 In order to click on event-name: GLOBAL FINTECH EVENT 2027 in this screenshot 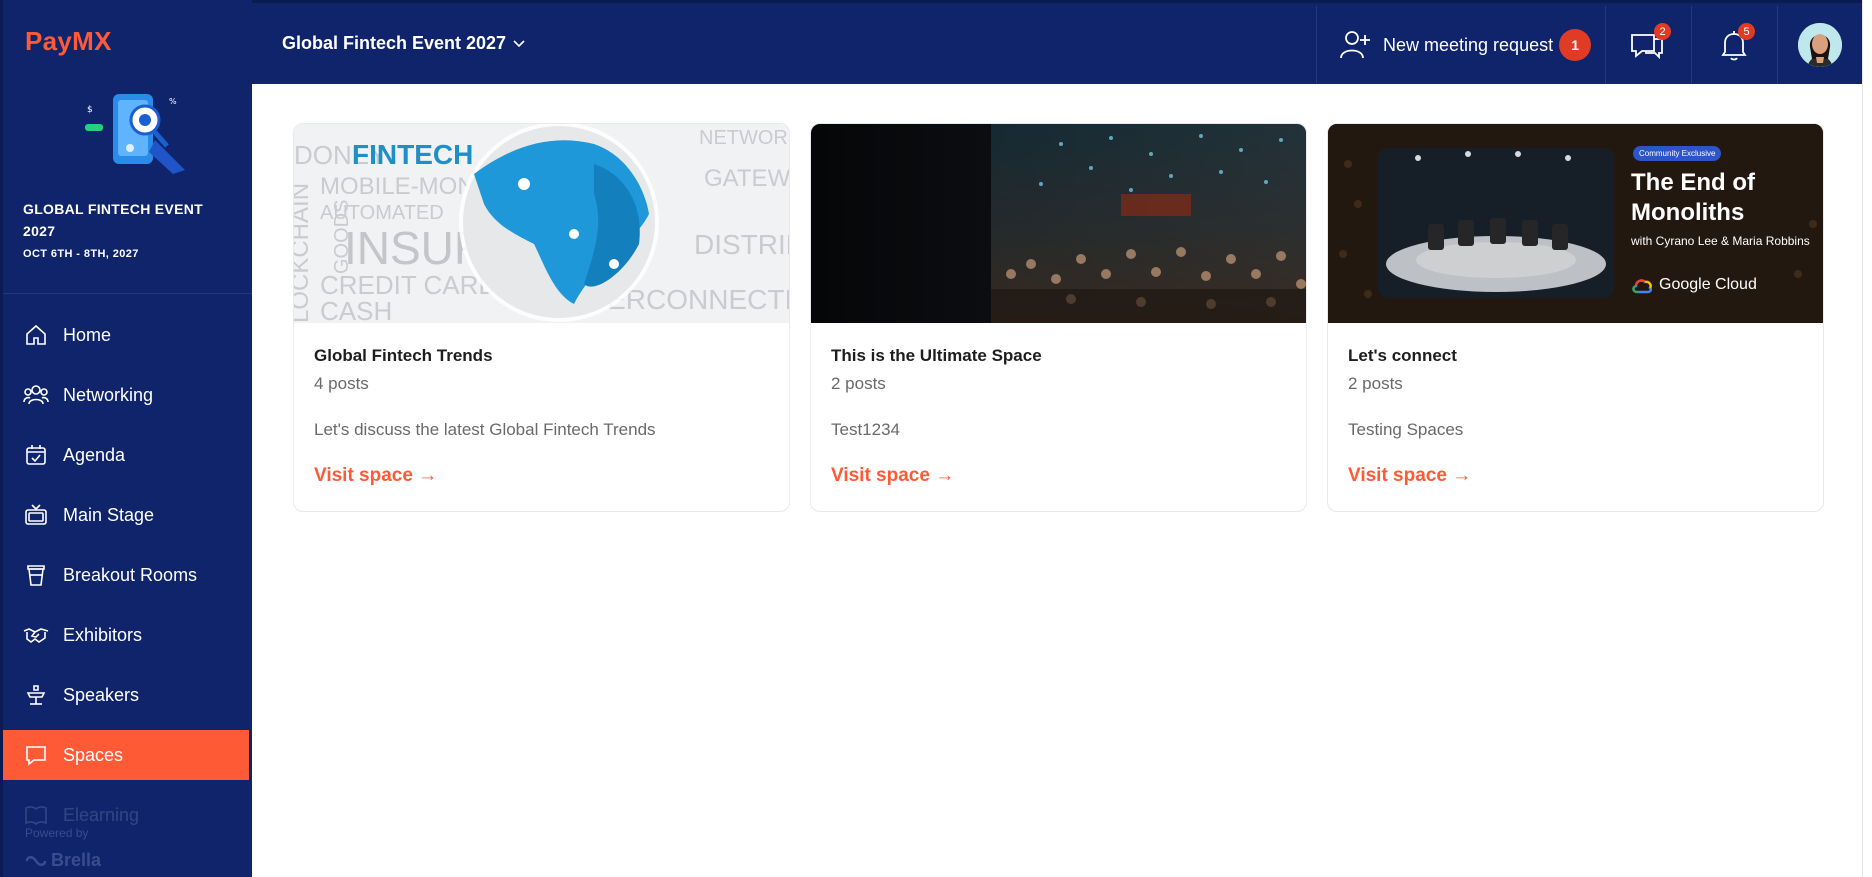, I will do `click(113, 220)`.